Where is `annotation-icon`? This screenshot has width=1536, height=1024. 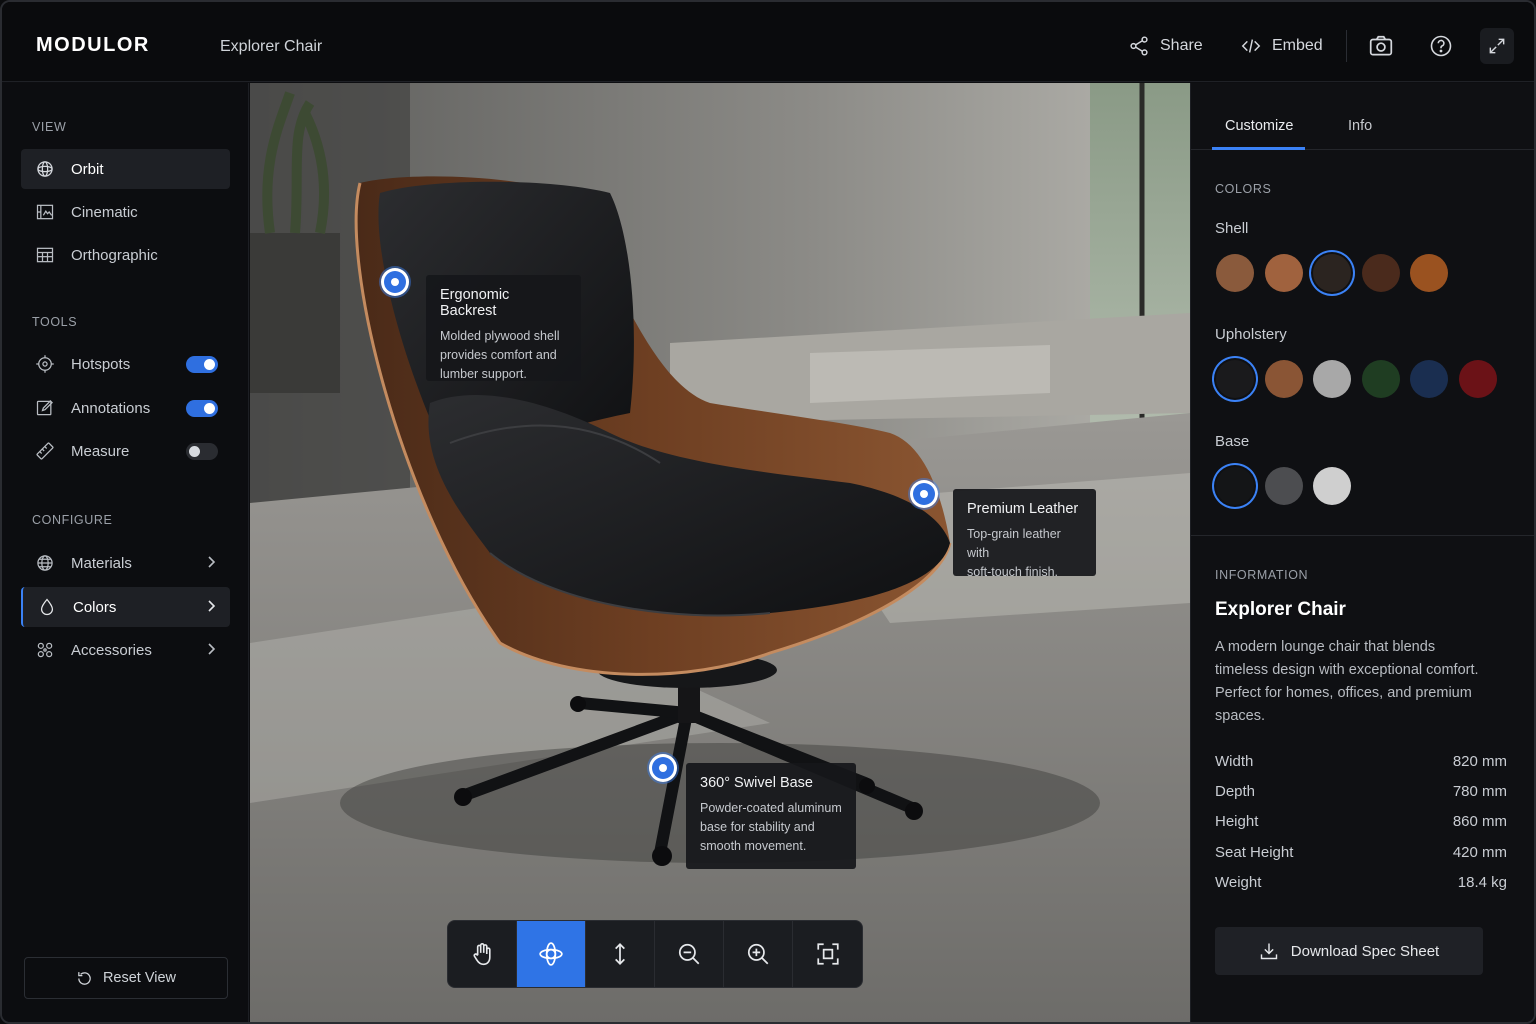
annotation-icon is located at coordinates (45, 408).